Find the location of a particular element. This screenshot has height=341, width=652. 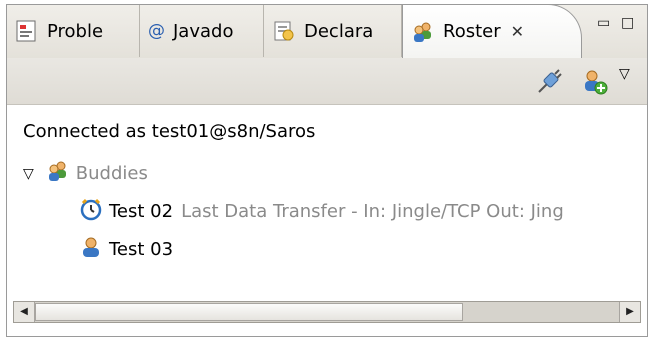

tab-label: Roster is located at coordinates (472, 31).